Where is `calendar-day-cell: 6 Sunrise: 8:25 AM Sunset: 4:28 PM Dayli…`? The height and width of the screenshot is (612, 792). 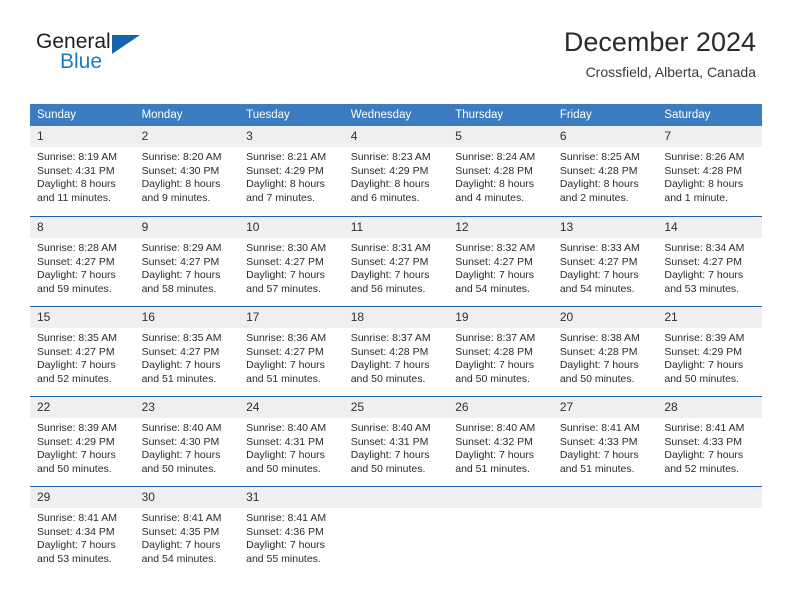 calendar-day-cell: 6 Sunrise: 8:25 AM Sunset: 4:28 PM Dayli… is located at coordinates (605, 171).